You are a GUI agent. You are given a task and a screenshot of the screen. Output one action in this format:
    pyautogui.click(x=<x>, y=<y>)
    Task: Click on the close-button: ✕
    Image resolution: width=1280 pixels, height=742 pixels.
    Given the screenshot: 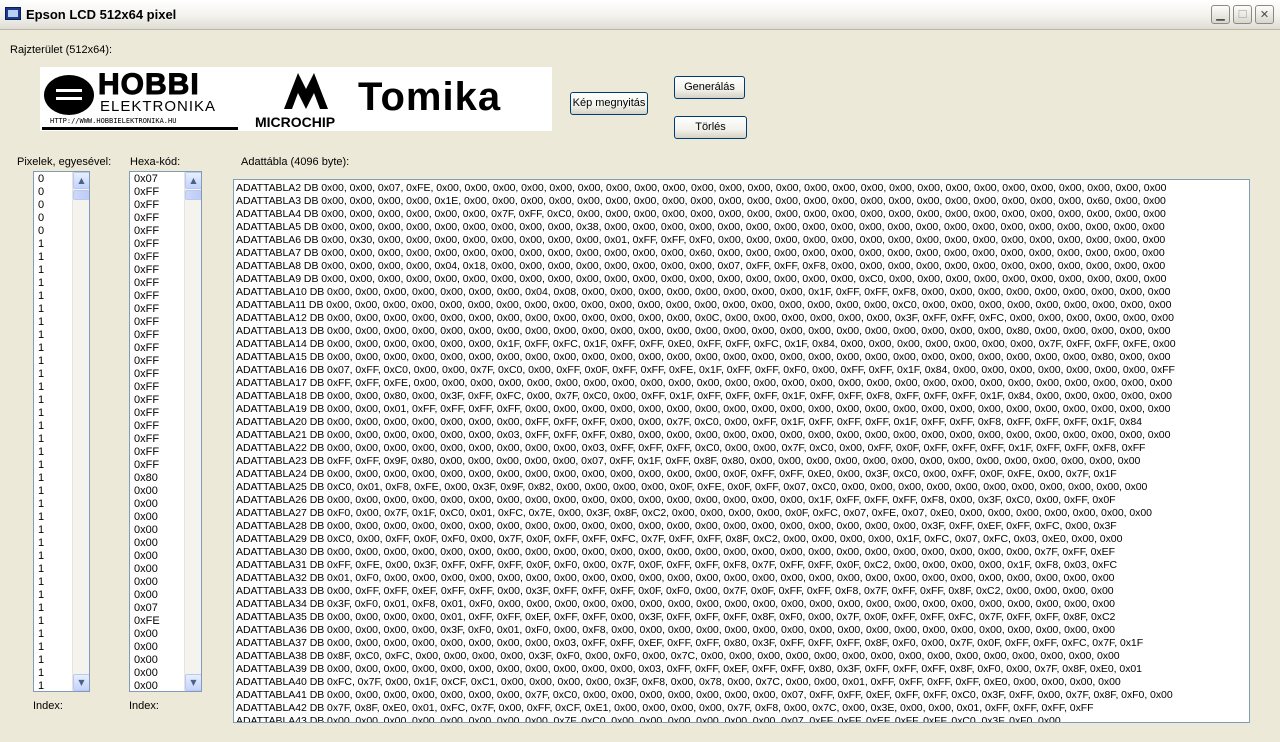 What is the action you would take?
    pyautogui.click(x=1264, y=14)
    